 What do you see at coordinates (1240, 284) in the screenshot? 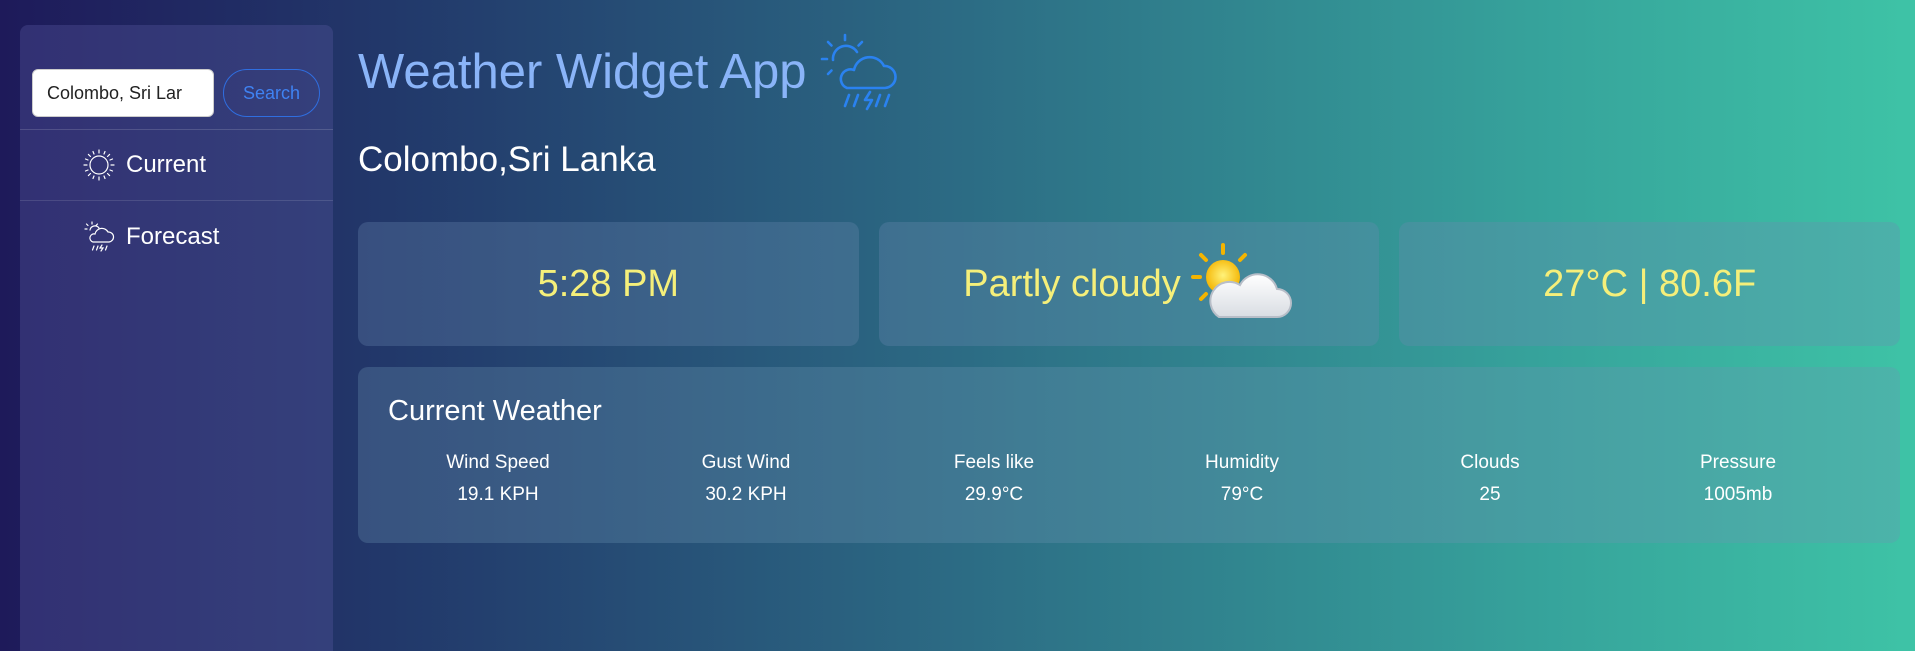
I see `partly-cloudy-icon` at bounding box center [1240, 284].